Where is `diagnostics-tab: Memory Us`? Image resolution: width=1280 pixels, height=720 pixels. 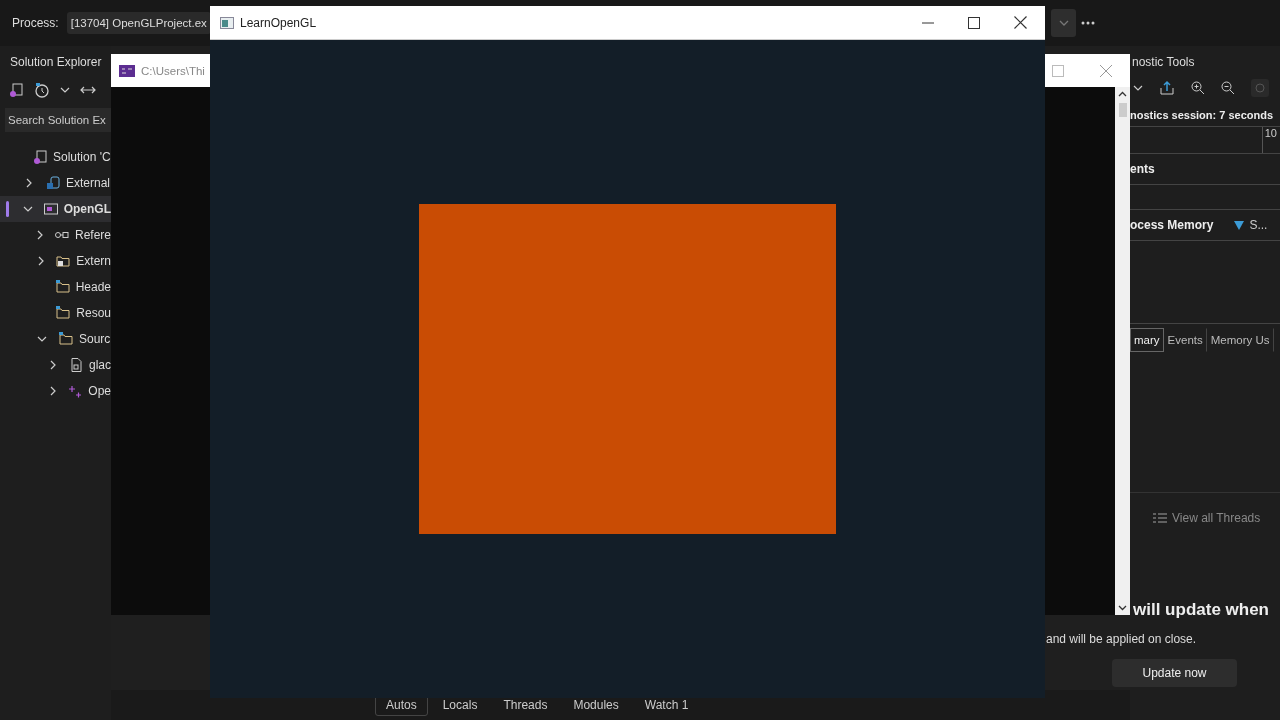 diagnostics-tab: Memory Us is located at coordinates (1240, 340).